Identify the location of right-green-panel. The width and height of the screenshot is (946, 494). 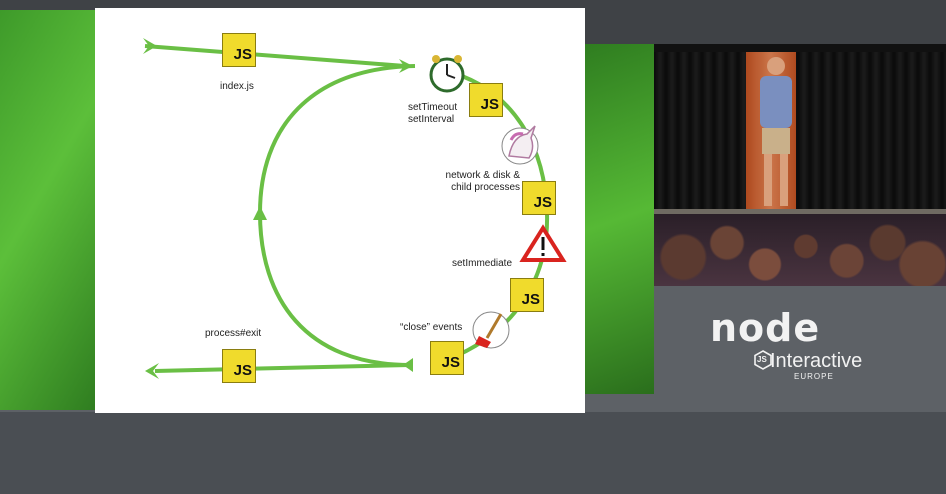
(619, 219).